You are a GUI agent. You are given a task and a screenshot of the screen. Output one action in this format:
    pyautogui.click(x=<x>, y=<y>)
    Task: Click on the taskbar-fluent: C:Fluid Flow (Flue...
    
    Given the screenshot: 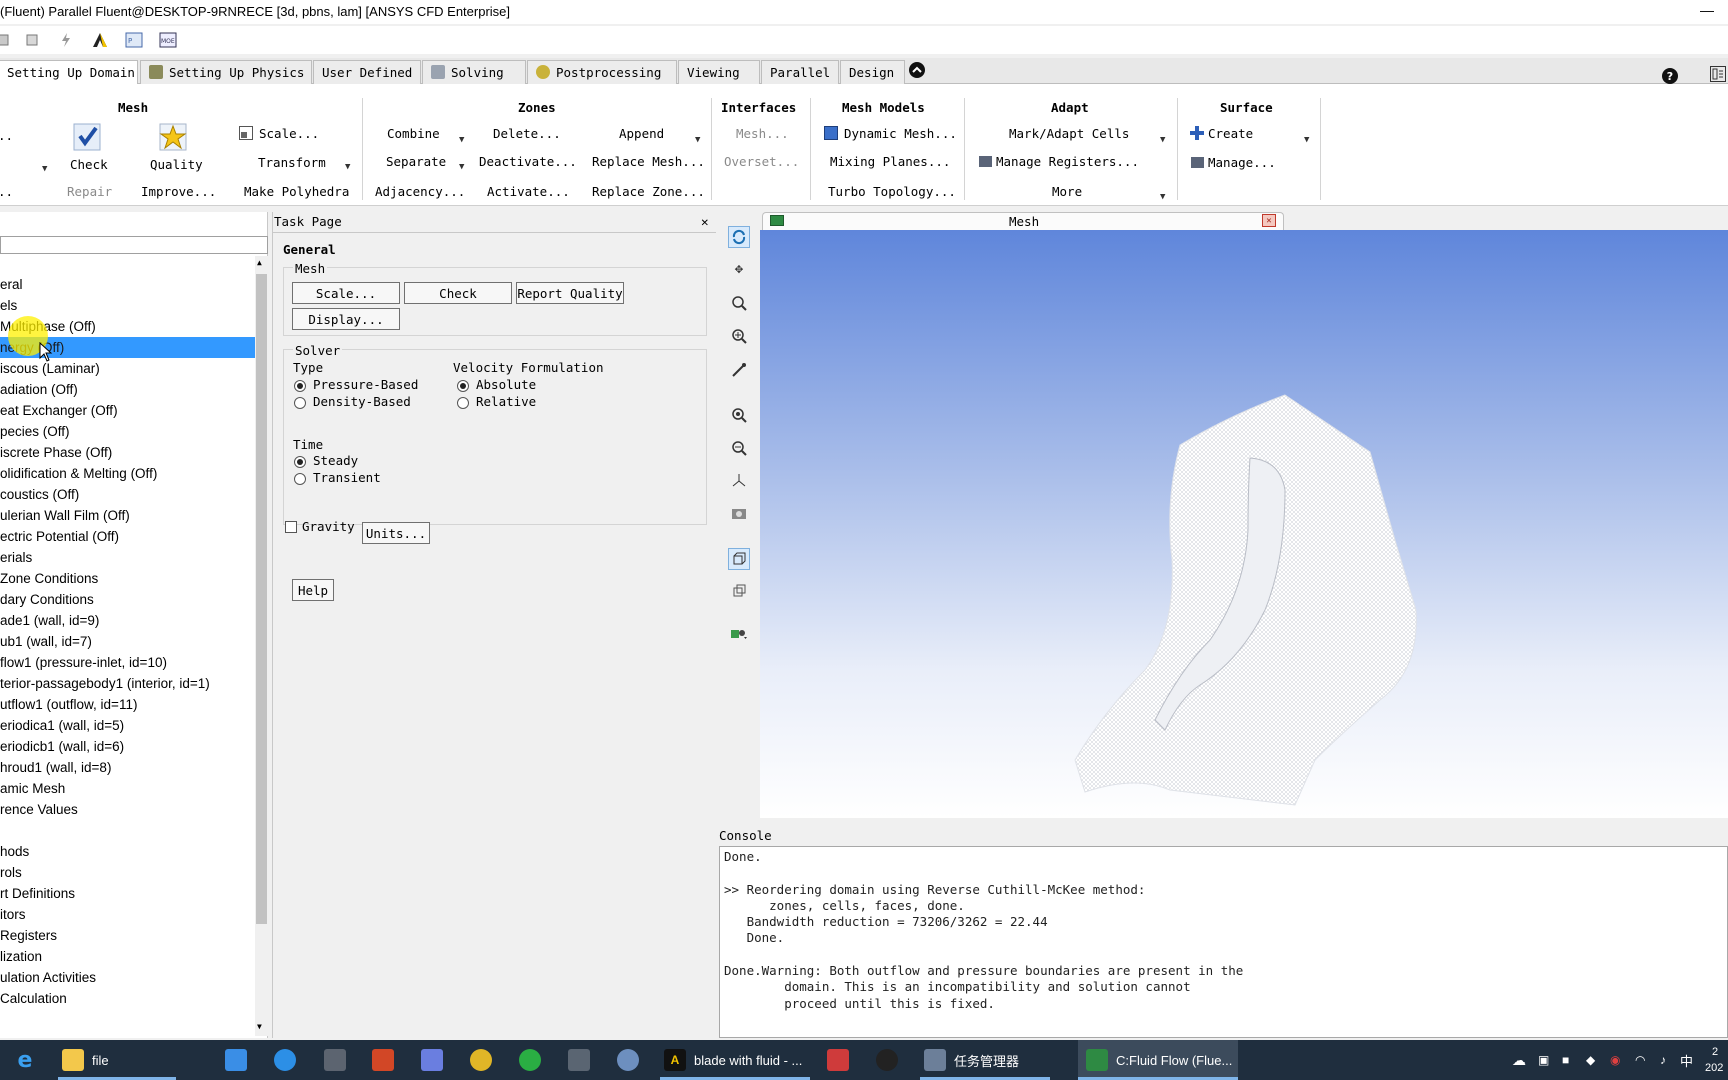 What is the action you would take?
    pyautogui.click(x=1158, y=1060)
    